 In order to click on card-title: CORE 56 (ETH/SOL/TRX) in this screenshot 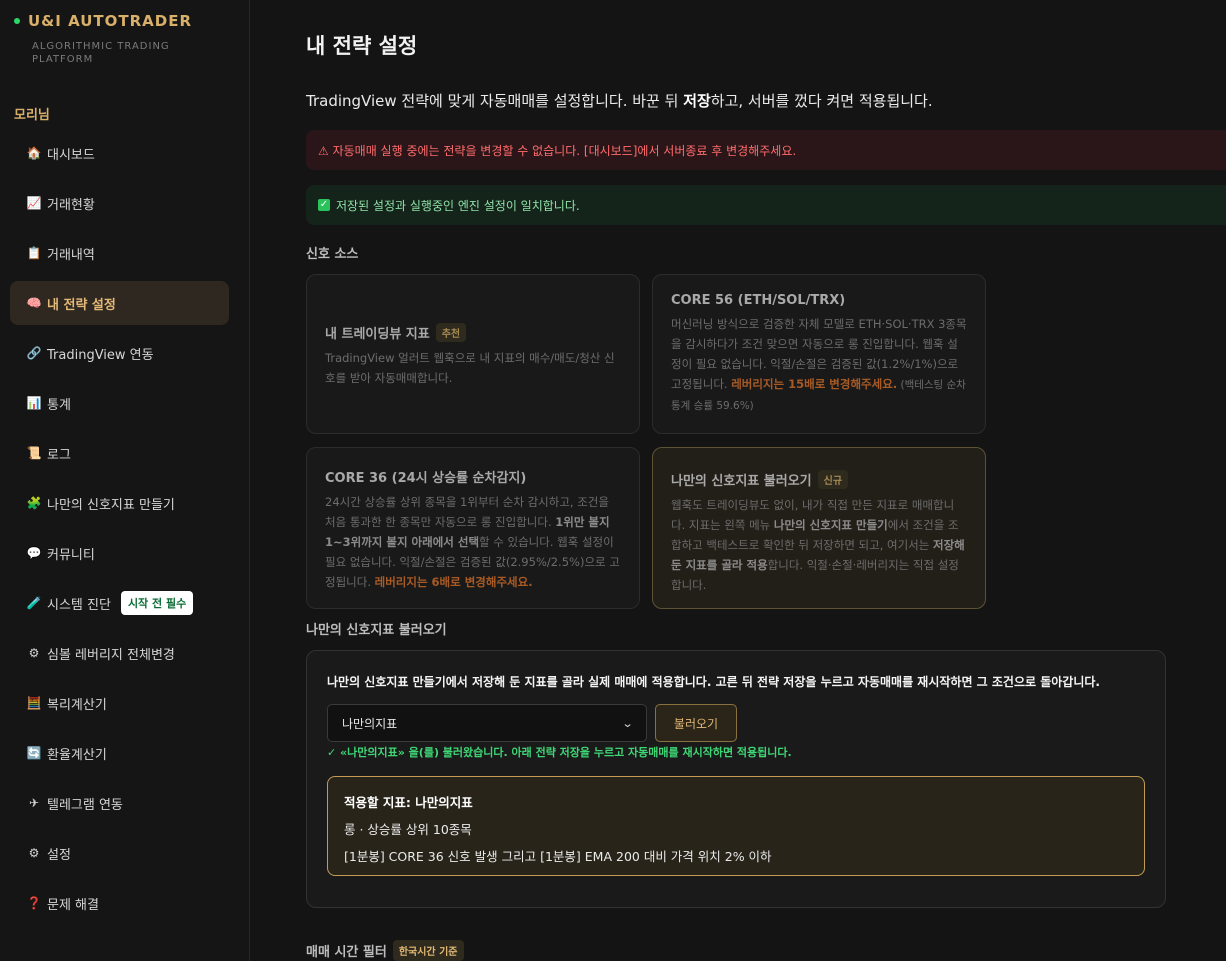, I will do `click(758, 300)`.